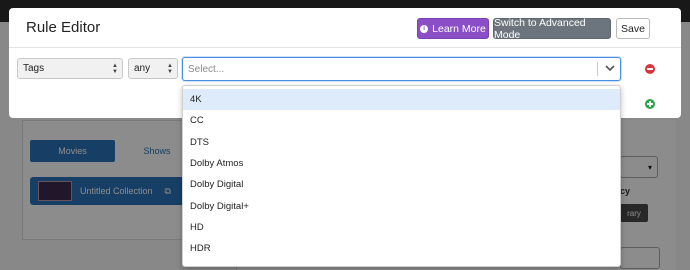  Describe the element at coordinates (401, 227) in the screenshot. I see `menu-option-hd: HD` at that location.